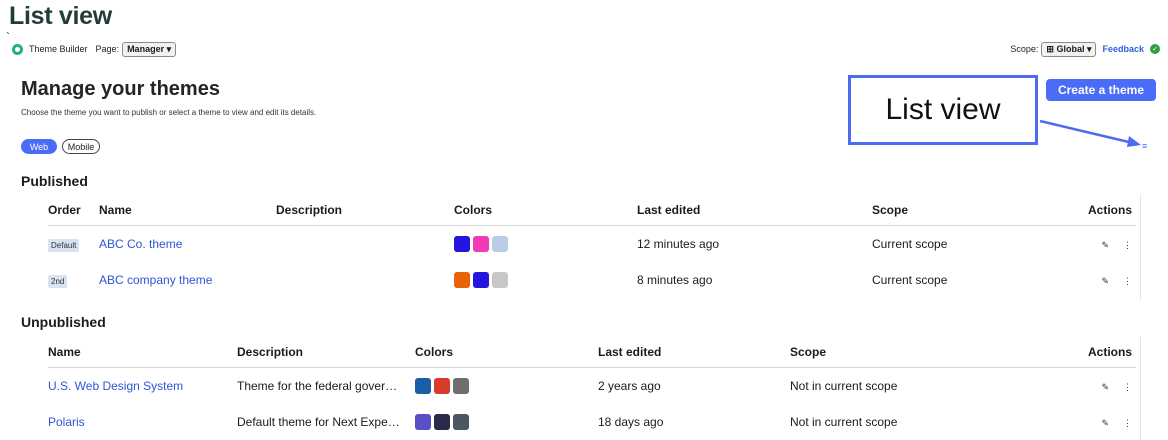 This screenshot has width=1168, height=440. What do you see at coordinates (63, 322) in the screenshot?
I see `unpublished-section-title: Unpublished` at bounding box center [63, 322].